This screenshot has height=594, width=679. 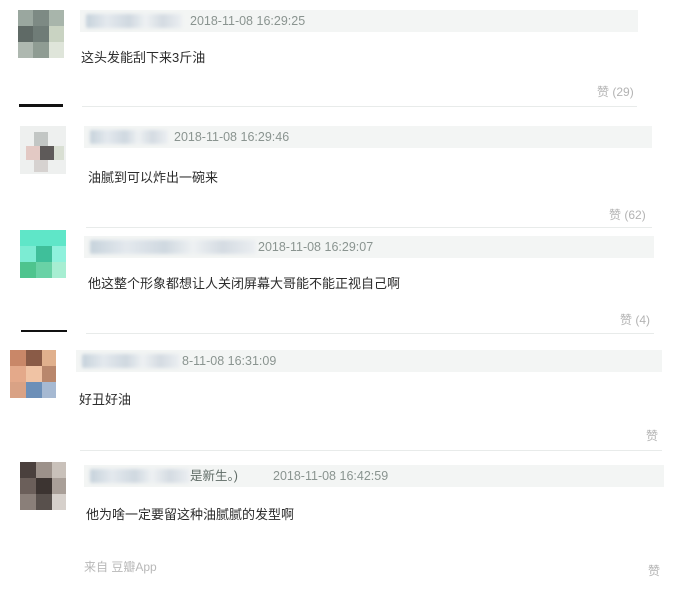 I want to click on comment-header: 2018-11-08 16:29:25, so click(x=359, y=21).